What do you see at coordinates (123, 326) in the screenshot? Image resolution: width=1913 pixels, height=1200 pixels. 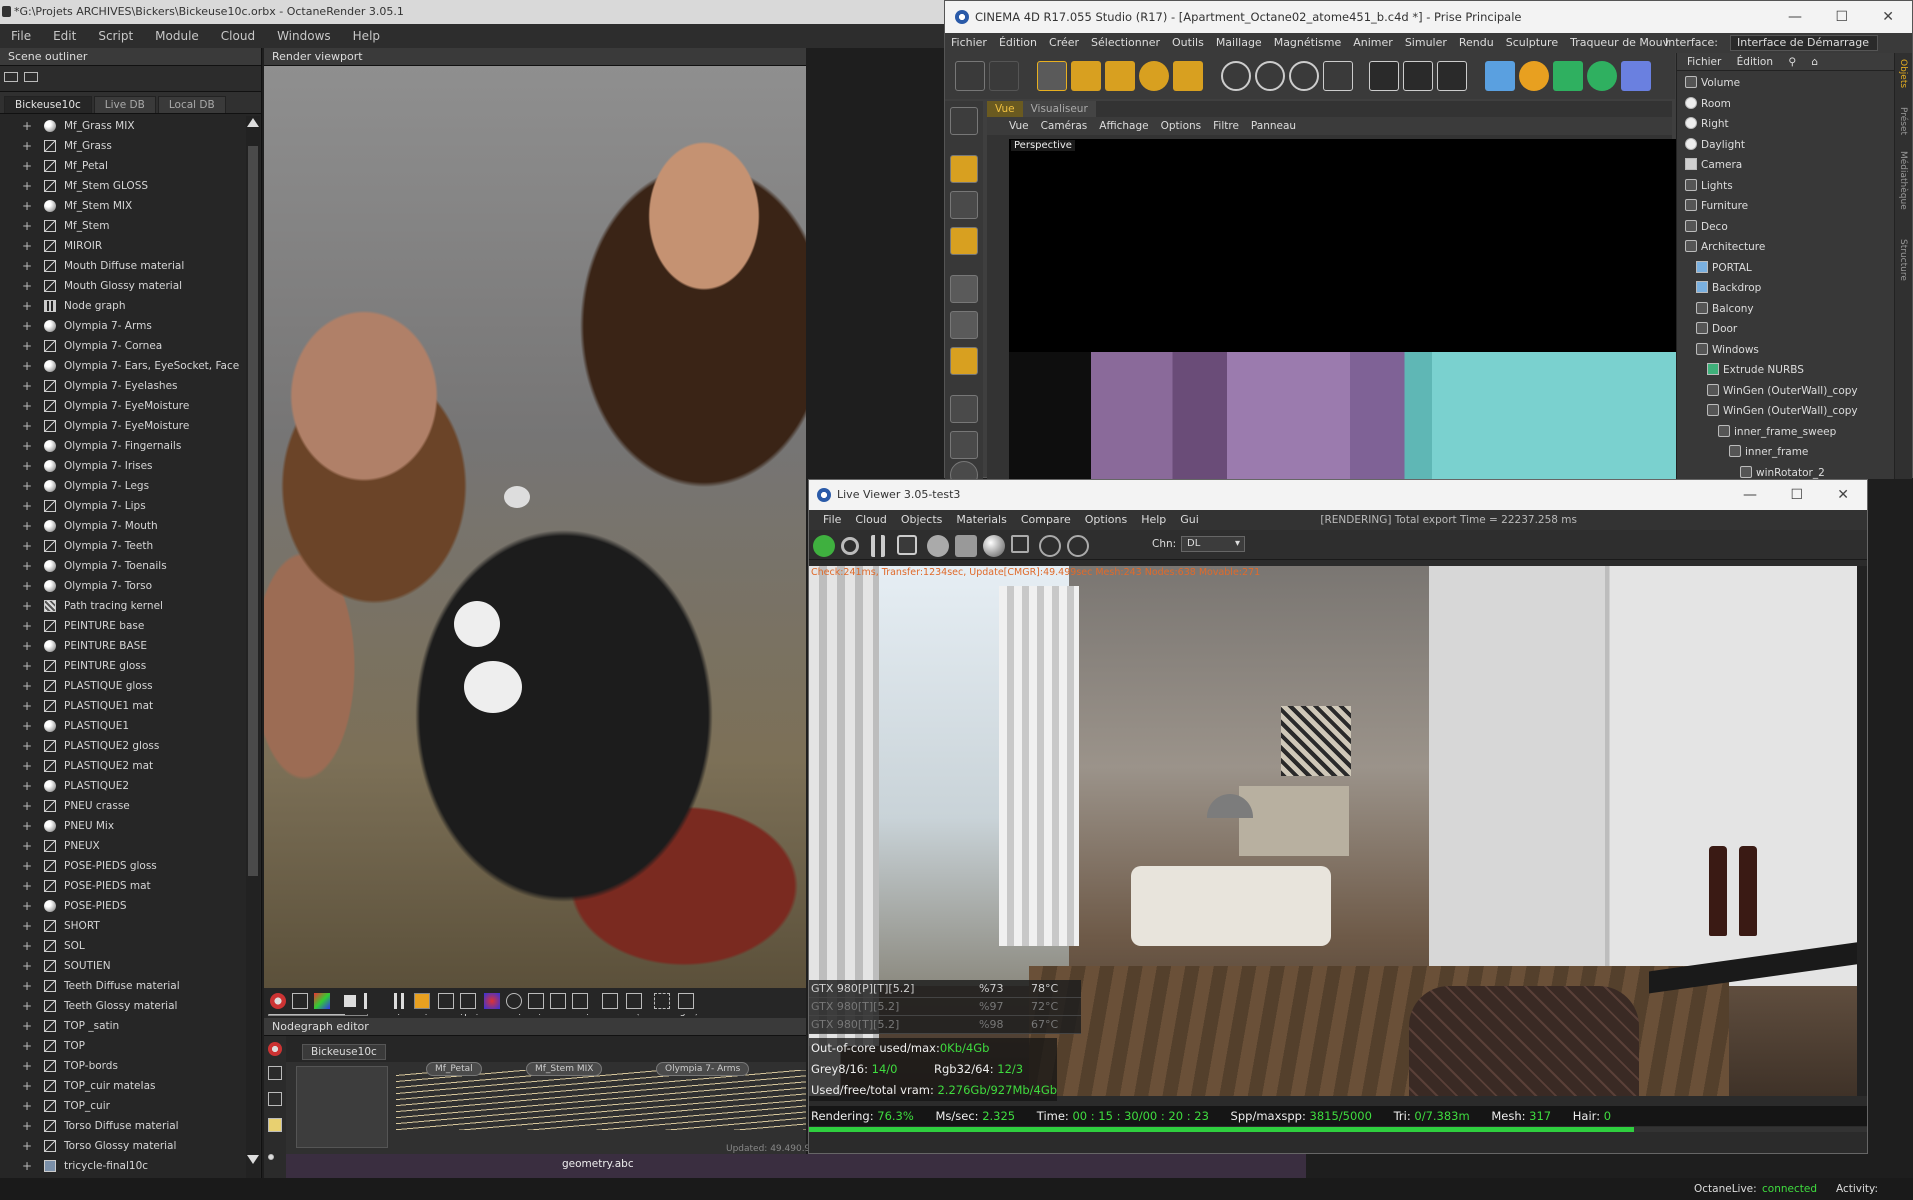 I see `scene-item: + Olympia 7- Arms` at bounding box center [123, 326].